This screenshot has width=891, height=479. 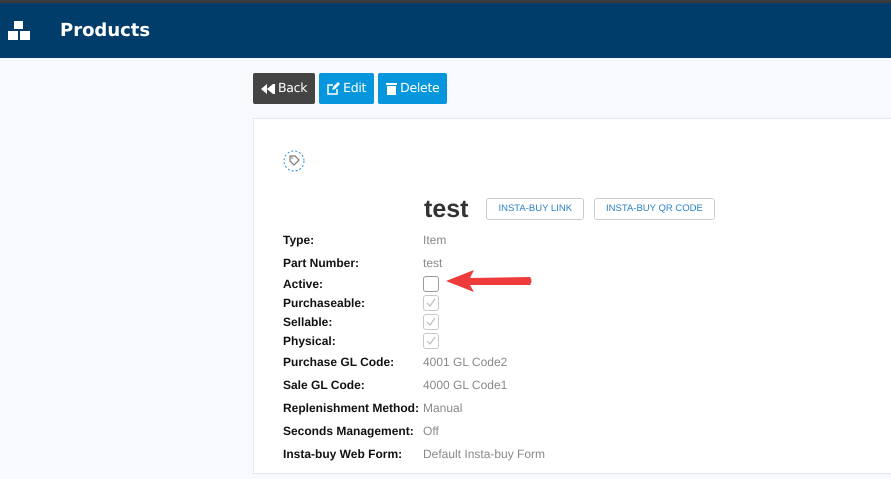 What do you see at coordinates (321, 263) in the screenshot?
I see `field-label: Part Number:` at bounding box center [321, 263].